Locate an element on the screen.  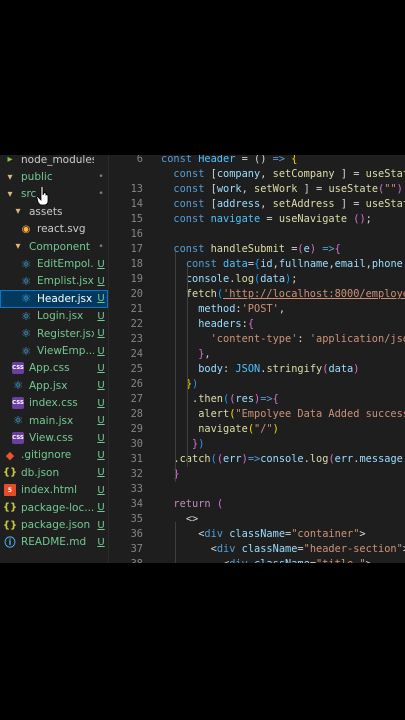
code-line: 26 }) is located at coordinates (257, 384).